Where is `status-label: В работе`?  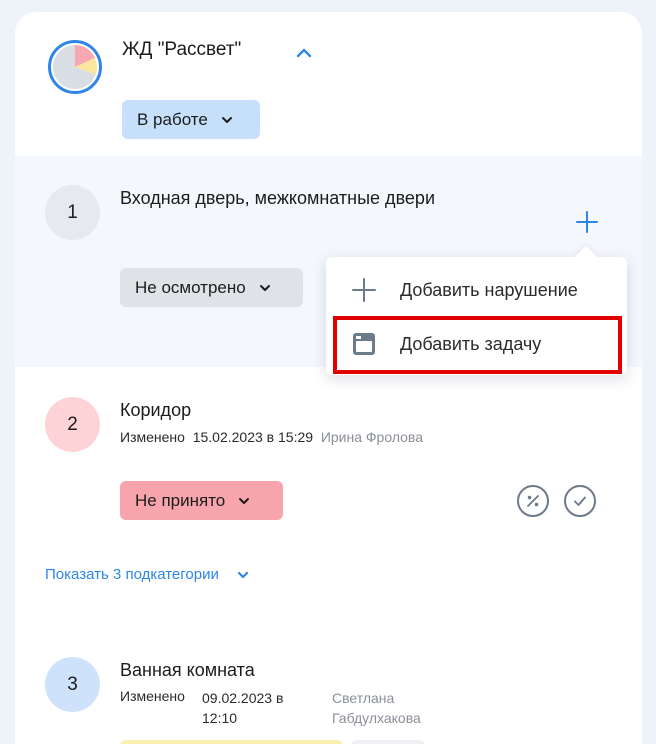
status-label: В работе is located at coordinates (172, 119).